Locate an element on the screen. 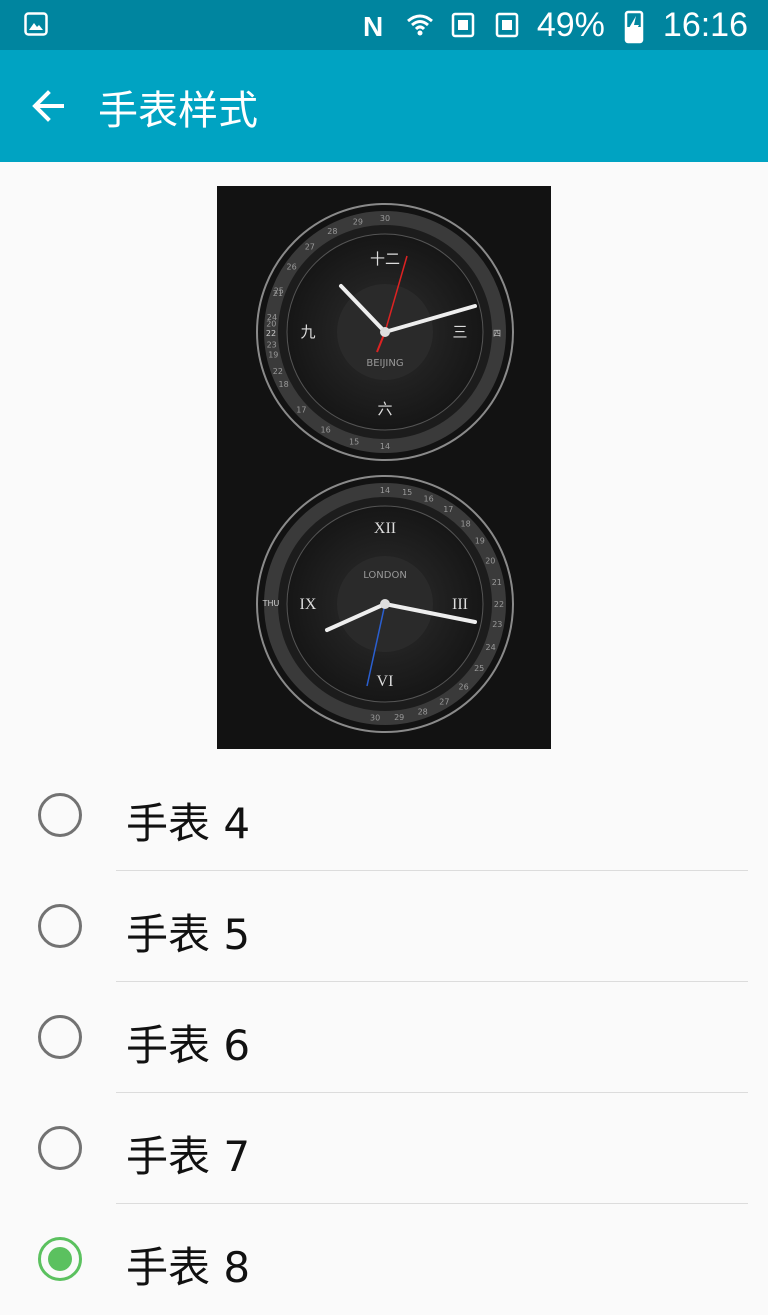  option-label: 手表 4 is located at coordinates (188, 823).